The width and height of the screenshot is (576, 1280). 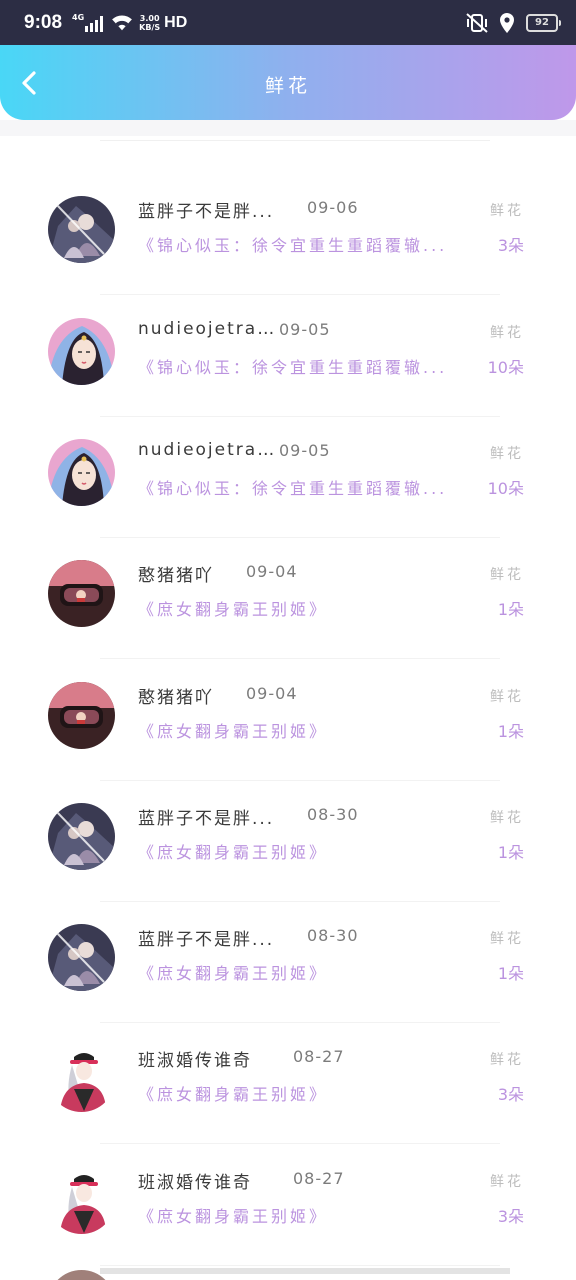 I want to click on signal-icon: 4G, so click(x=88, y=22).